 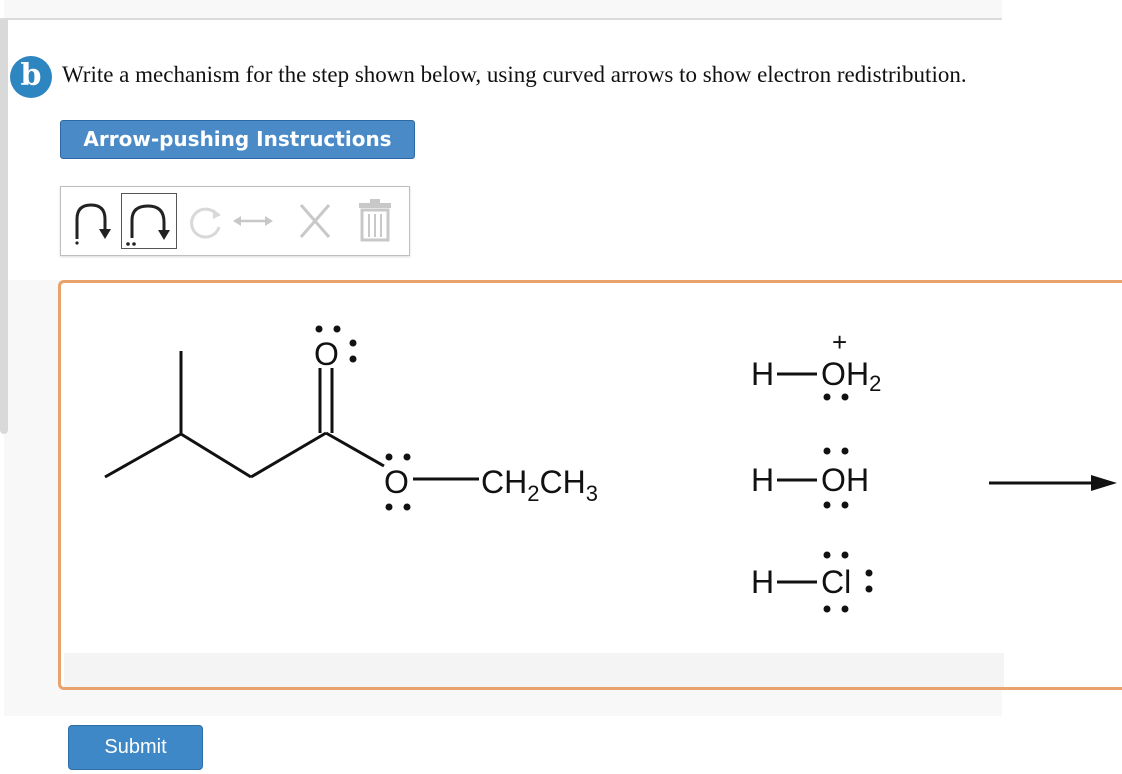 I want to click on arrow-pushing-instructions-button: Arrow-pushing Instructions, so click(x=237, y=139).